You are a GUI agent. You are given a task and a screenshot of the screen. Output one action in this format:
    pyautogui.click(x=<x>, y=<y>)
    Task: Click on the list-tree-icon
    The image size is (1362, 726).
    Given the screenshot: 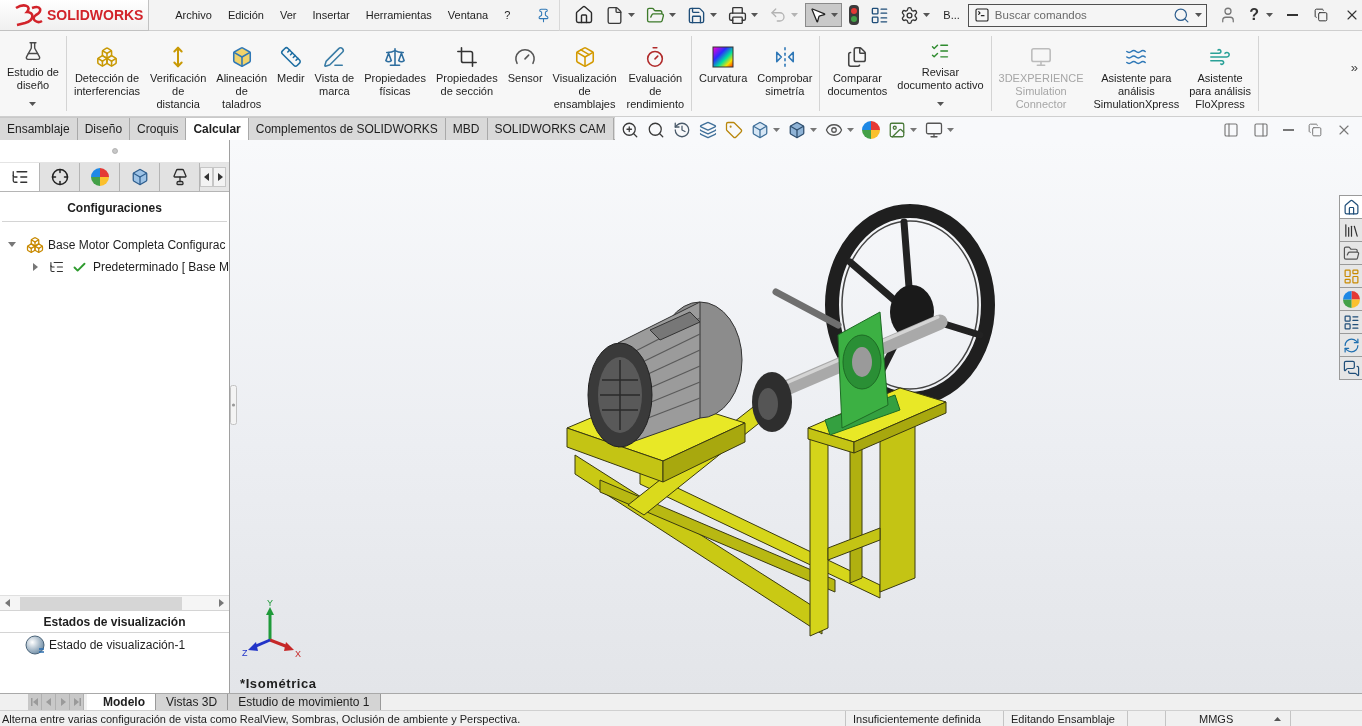 What is the action you would take?
    pyautogui.click(x=19, y=177)
    